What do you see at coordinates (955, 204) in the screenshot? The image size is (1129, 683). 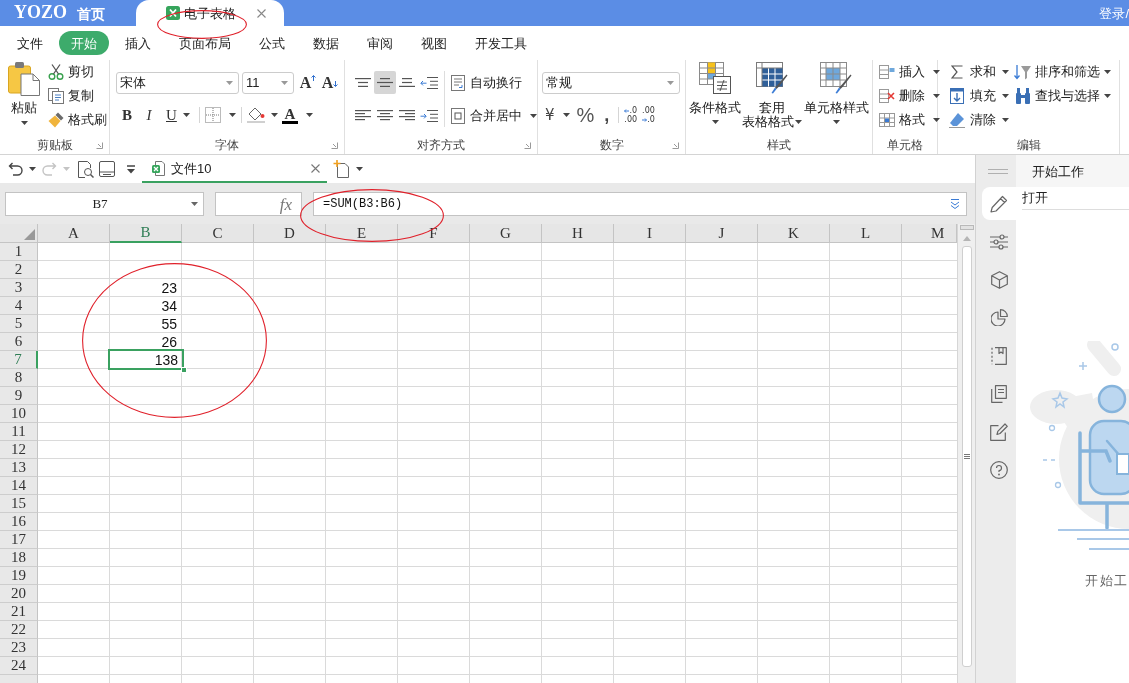 I see `expand-icon` at bounding box center [955, 204].